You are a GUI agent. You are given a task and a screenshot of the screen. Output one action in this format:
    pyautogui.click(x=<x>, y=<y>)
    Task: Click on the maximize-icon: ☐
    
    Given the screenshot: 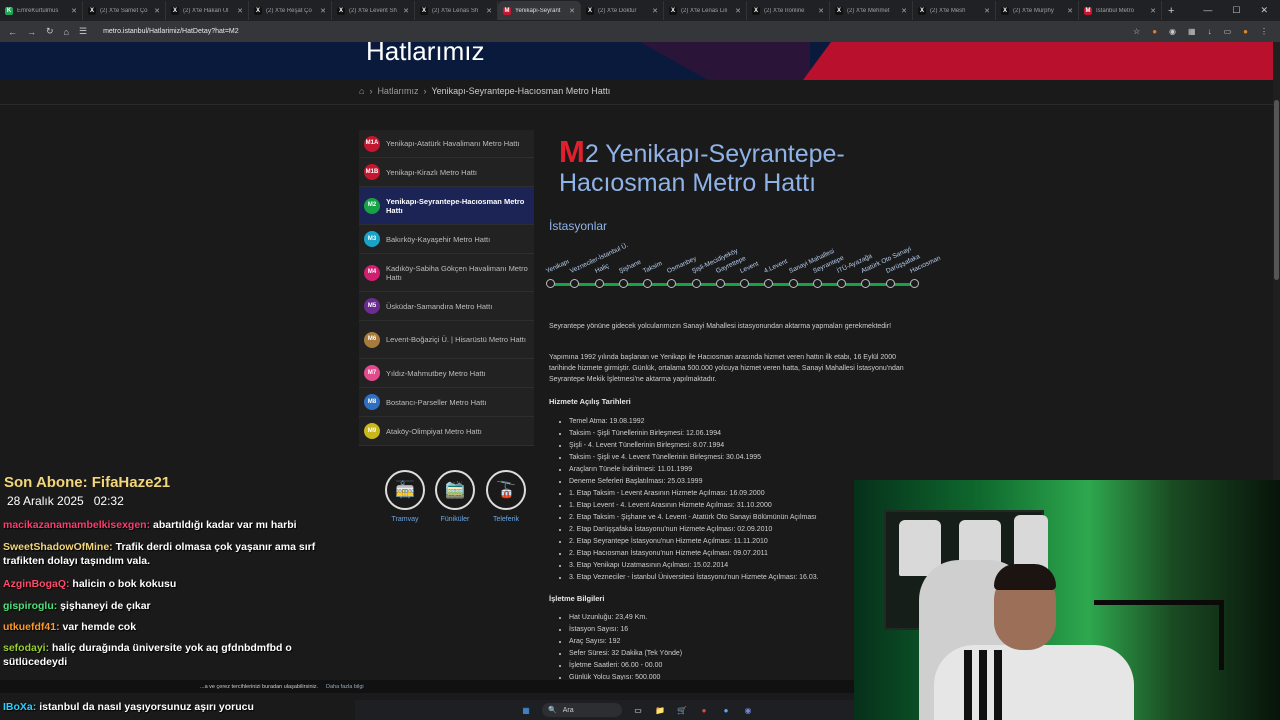 What is the action you would take?
    pyautogui.click(x=1236, y=10)
    